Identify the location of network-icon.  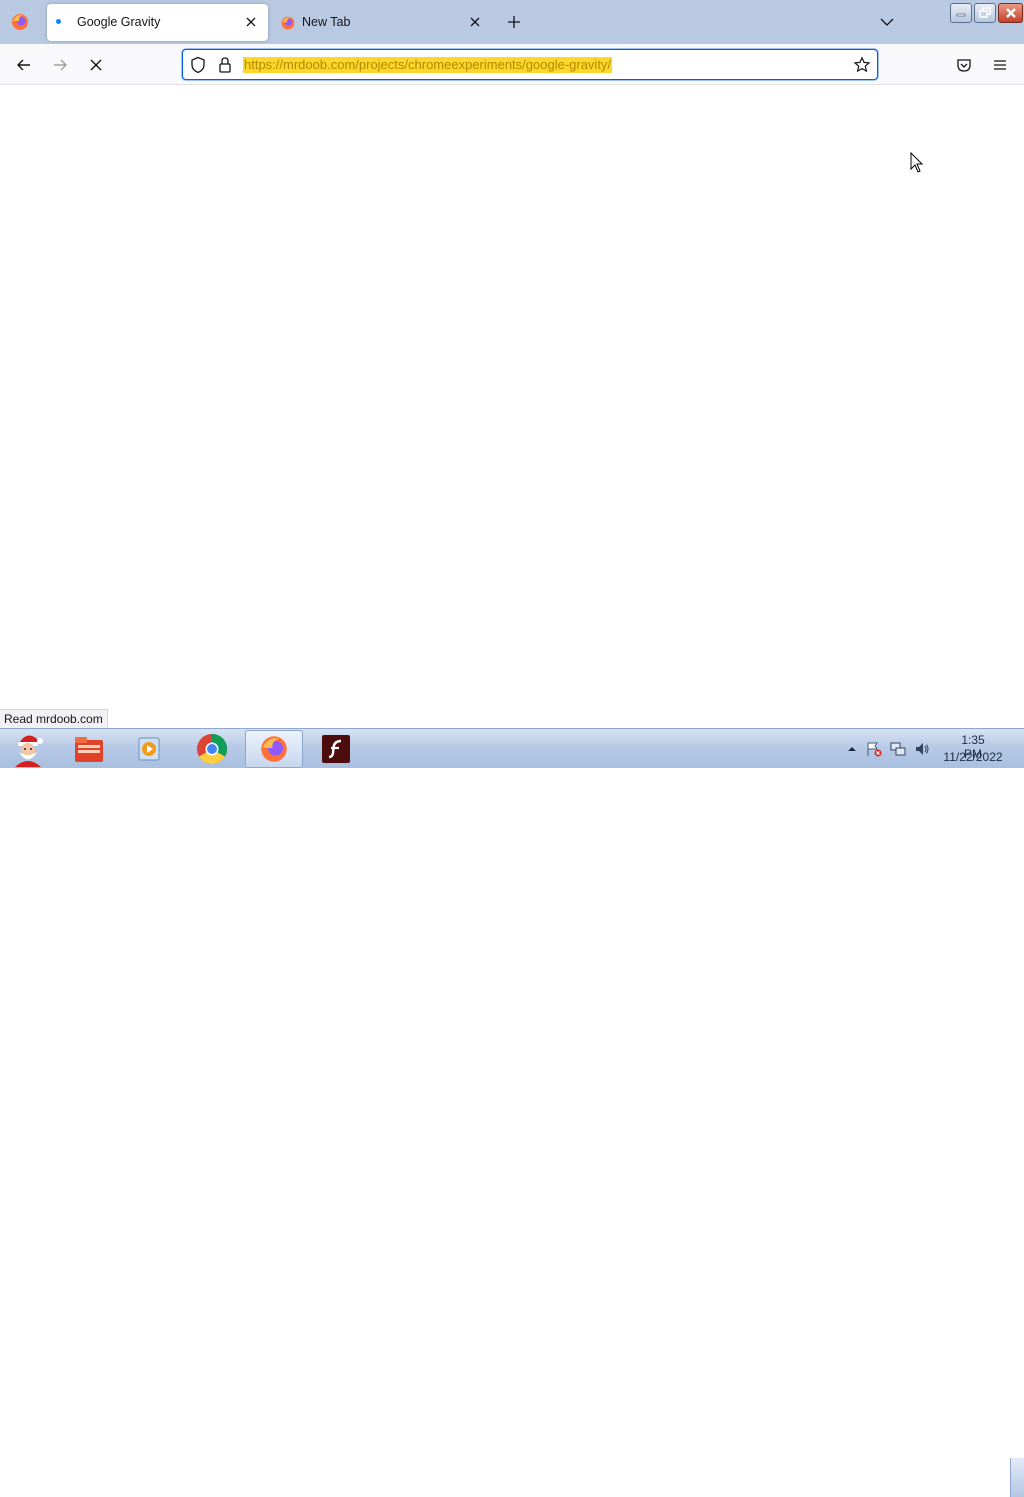
(898, 749).